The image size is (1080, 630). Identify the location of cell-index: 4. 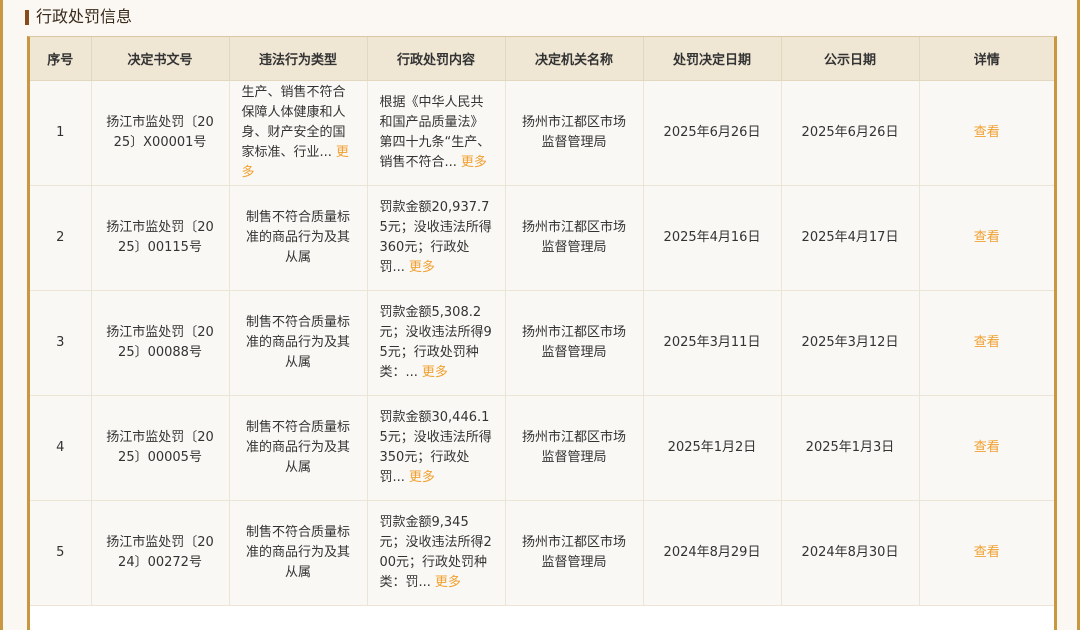
(61, 448).